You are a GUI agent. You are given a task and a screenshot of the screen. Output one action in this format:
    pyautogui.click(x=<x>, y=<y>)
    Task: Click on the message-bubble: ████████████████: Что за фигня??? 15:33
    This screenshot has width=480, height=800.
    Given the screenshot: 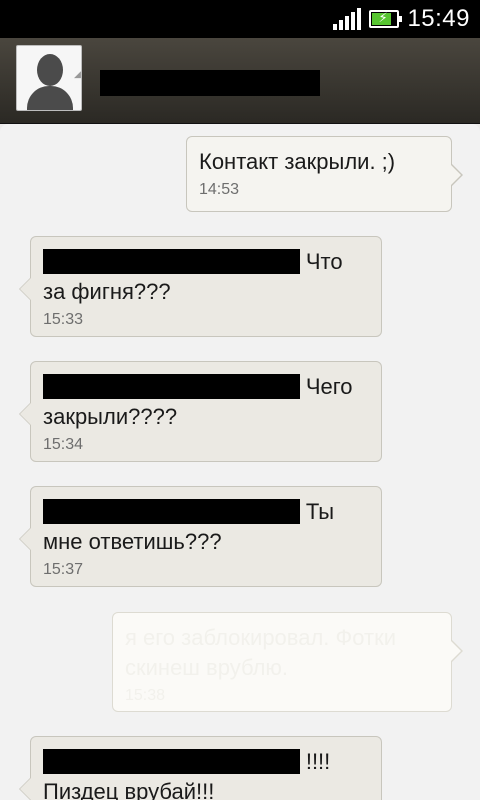 What is the action you would take?
    pyautogui.click(x=200, y=286)
    